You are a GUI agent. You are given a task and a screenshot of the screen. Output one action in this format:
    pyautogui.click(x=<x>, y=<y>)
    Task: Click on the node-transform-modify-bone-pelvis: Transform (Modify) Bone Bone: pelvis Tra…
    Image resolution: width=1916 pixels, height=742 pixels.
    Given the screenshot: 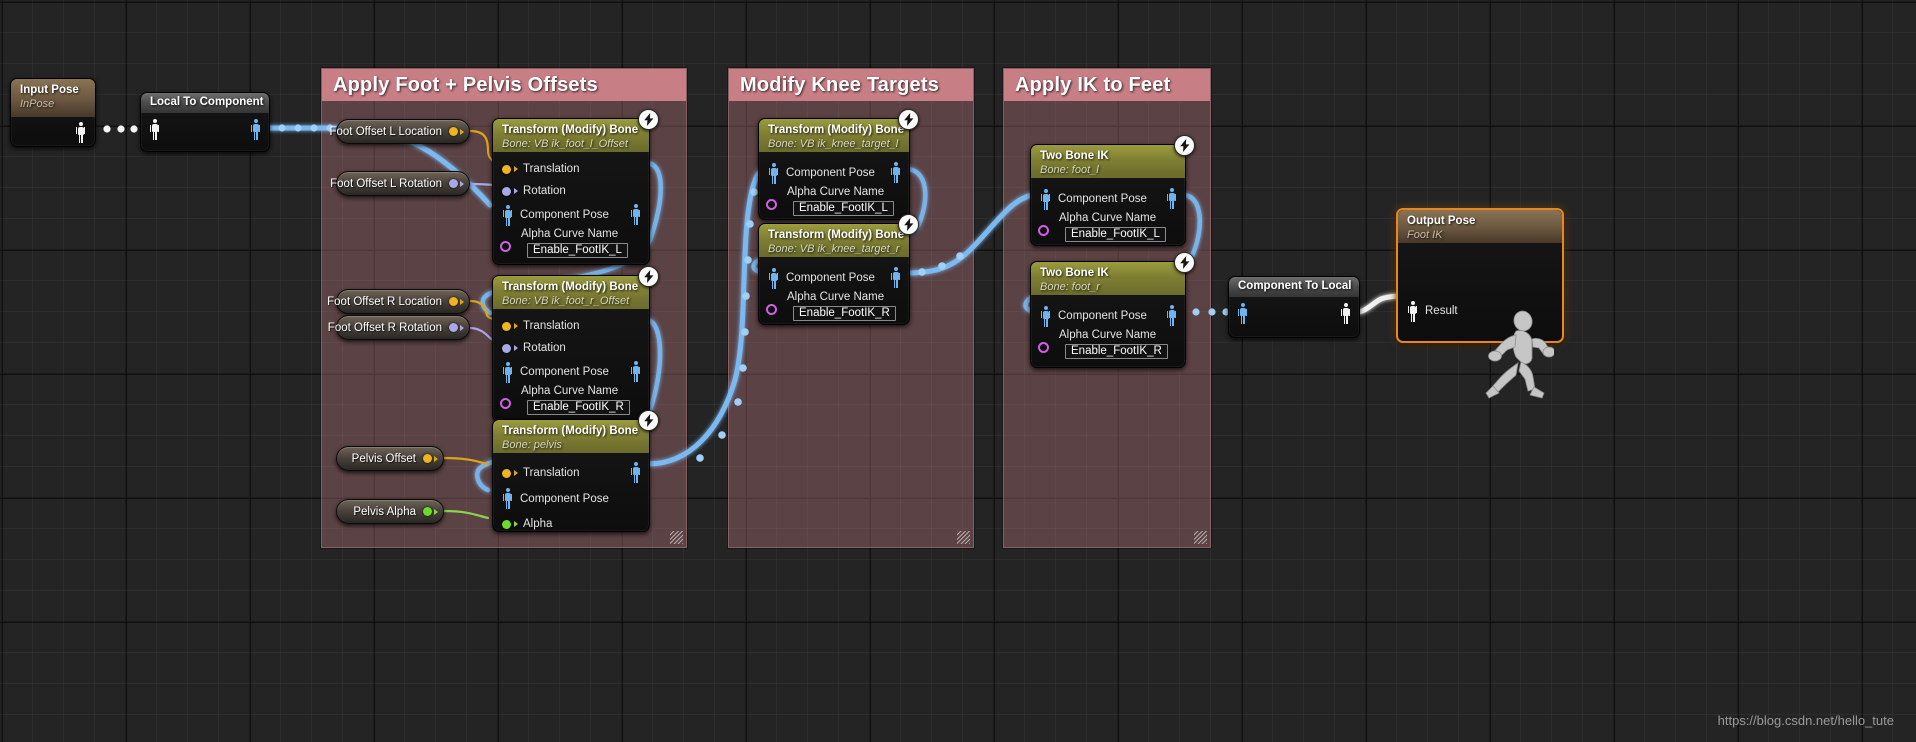 What is the action you would take?
    pyautogui.click(x=575, y=471)
    